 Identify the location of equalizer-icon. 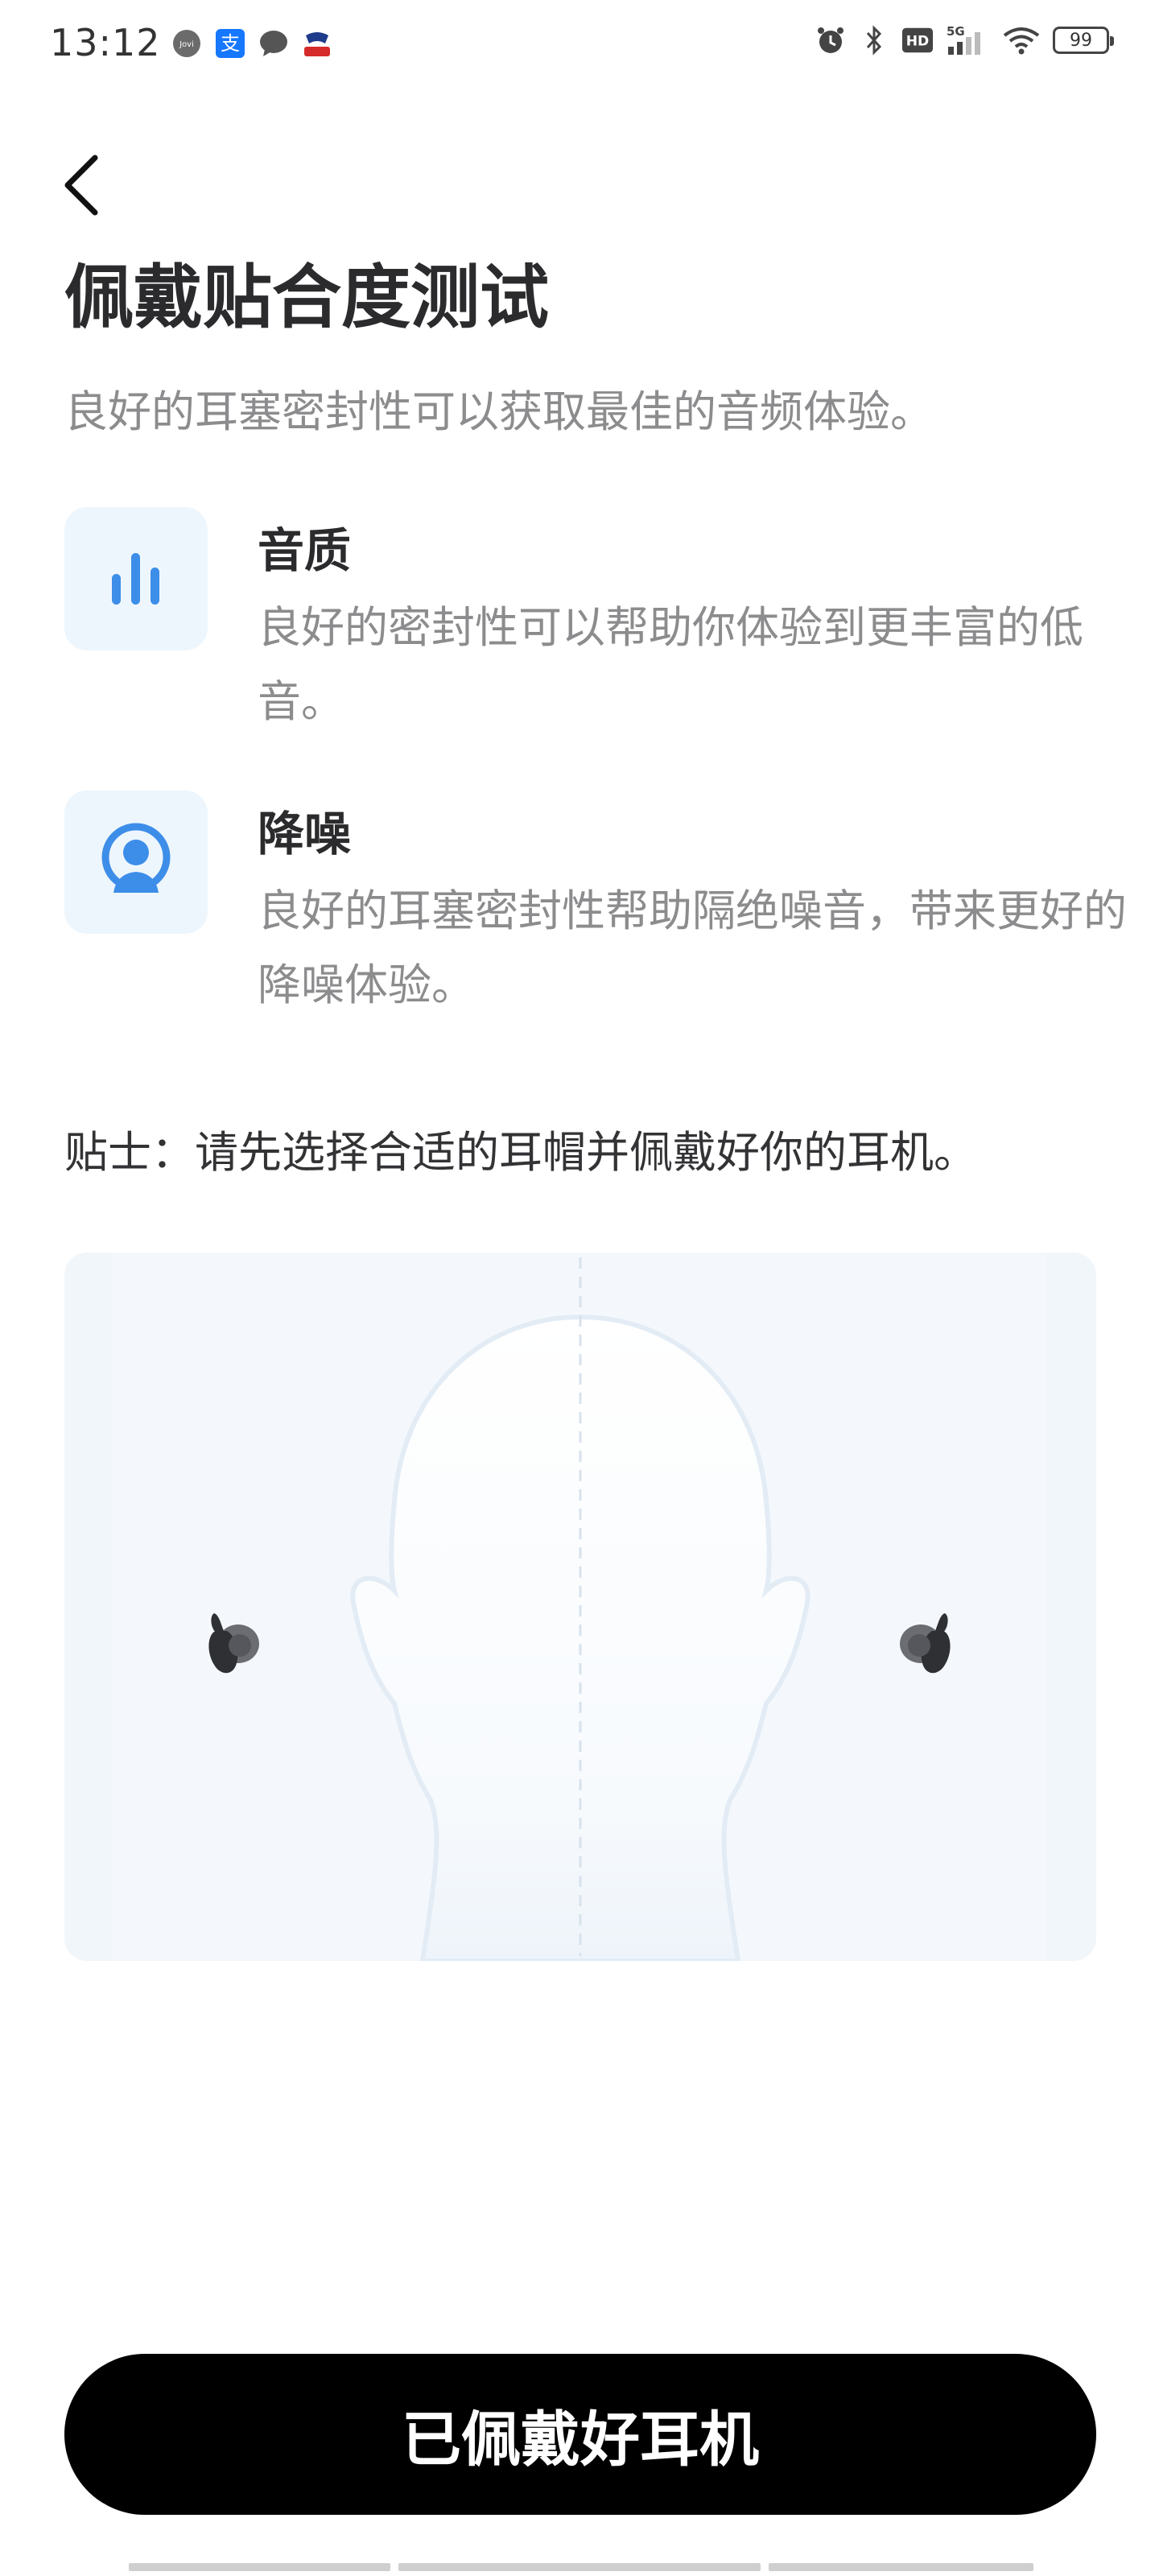
(135, 579).